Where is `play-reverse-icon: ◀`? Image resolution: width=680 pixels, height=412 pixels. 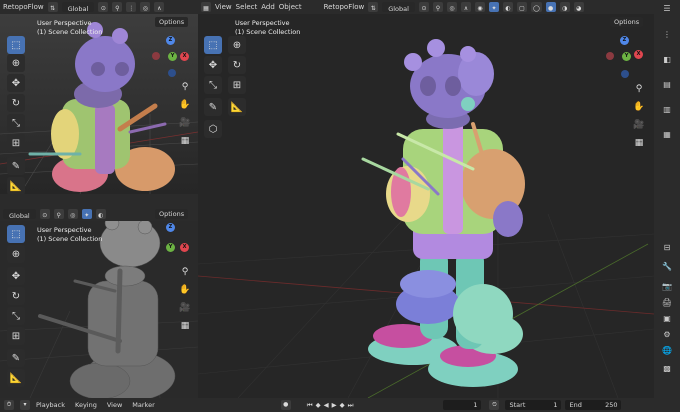
play-reverse-icon: ◀ is located at coordinates (326, 405).